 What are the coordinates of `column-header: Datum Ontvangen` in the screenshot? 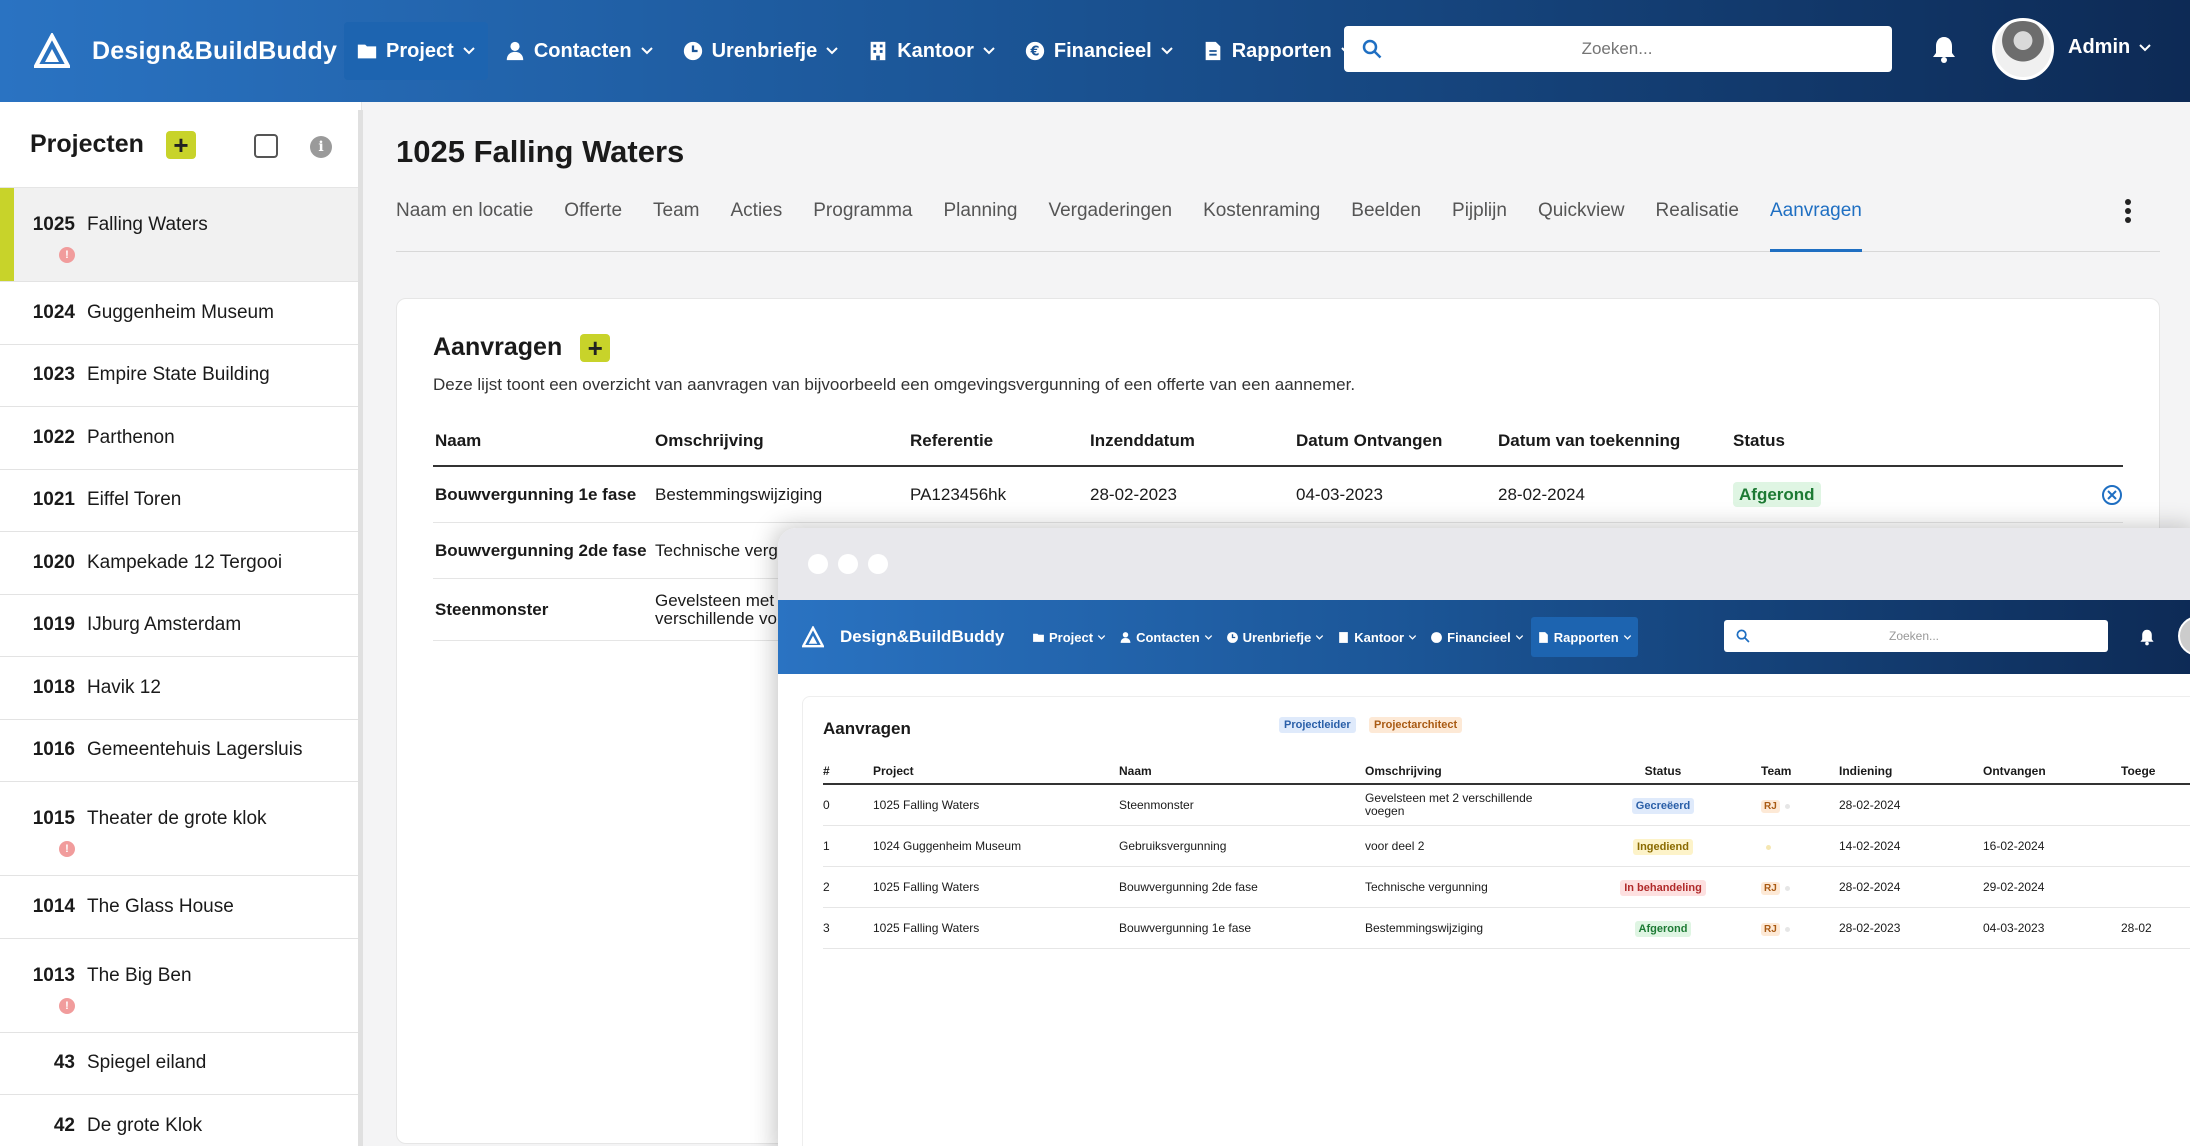 It's located at (1397, 441).